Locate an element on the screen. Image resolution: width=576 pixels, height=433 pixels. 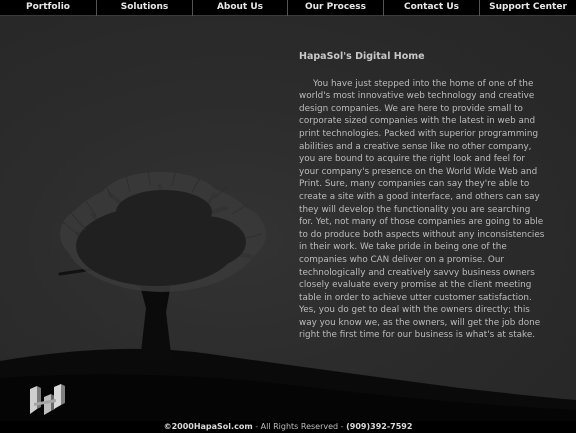
footer-copyright: ©2000HapaSol.com is located at coordinates (208, 426).